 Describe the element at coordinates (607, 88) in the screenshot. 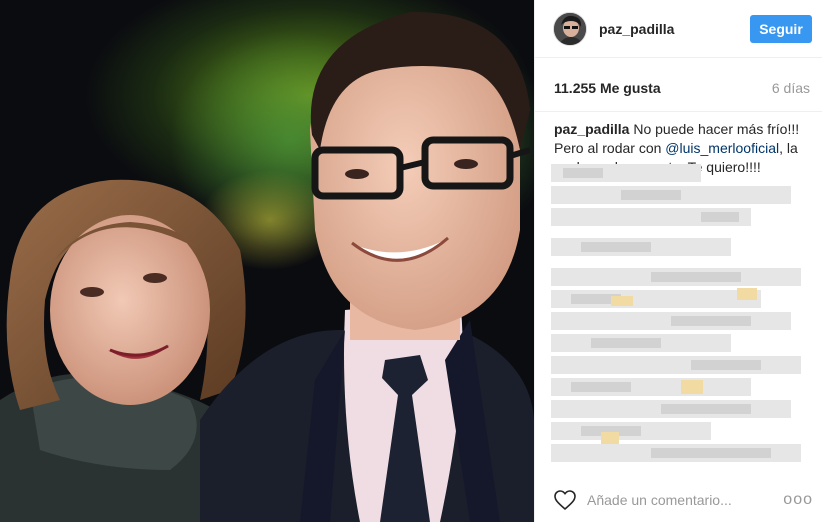

I see `likes-count: 11.255 Me gusta` at that location.